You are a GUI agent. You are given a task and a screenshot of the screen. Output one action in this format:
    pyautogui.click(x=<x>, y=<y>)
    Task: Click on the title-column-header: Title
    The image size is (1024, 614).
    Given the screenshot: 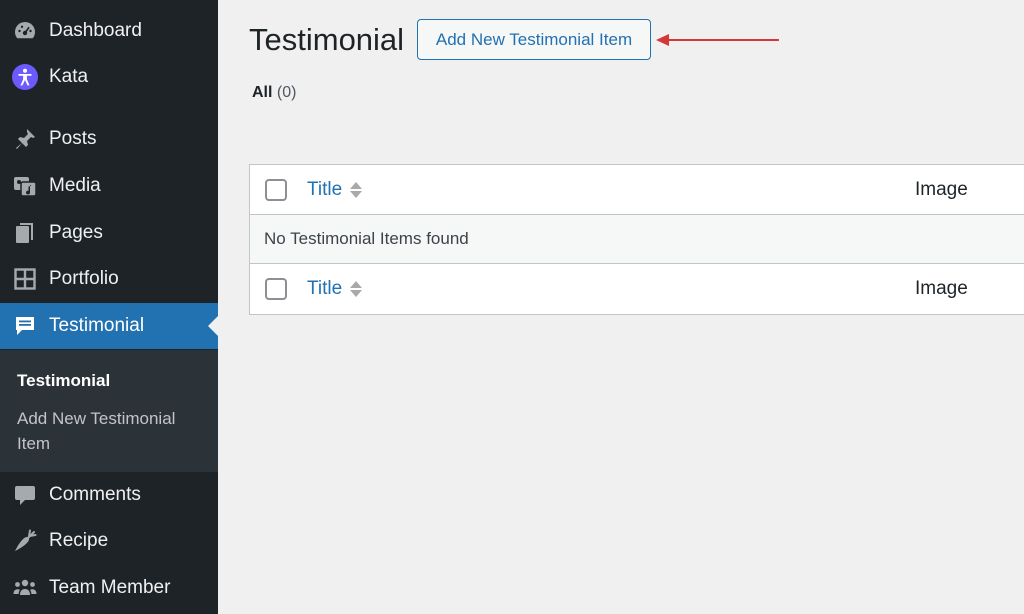 What is the action you would take?
    pyautogui.click(x=335, y=189)
    